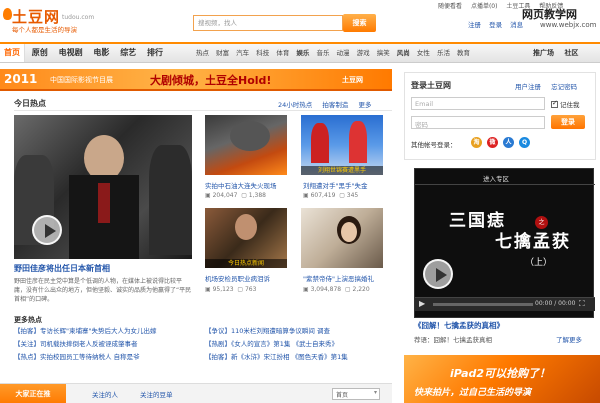 The height and width of the screenshot is (403, 600). What do you see at coordinates (463, 53) in the screenshot?
I see `nav-sub-item: 教育` at bounding box center [463, 53].